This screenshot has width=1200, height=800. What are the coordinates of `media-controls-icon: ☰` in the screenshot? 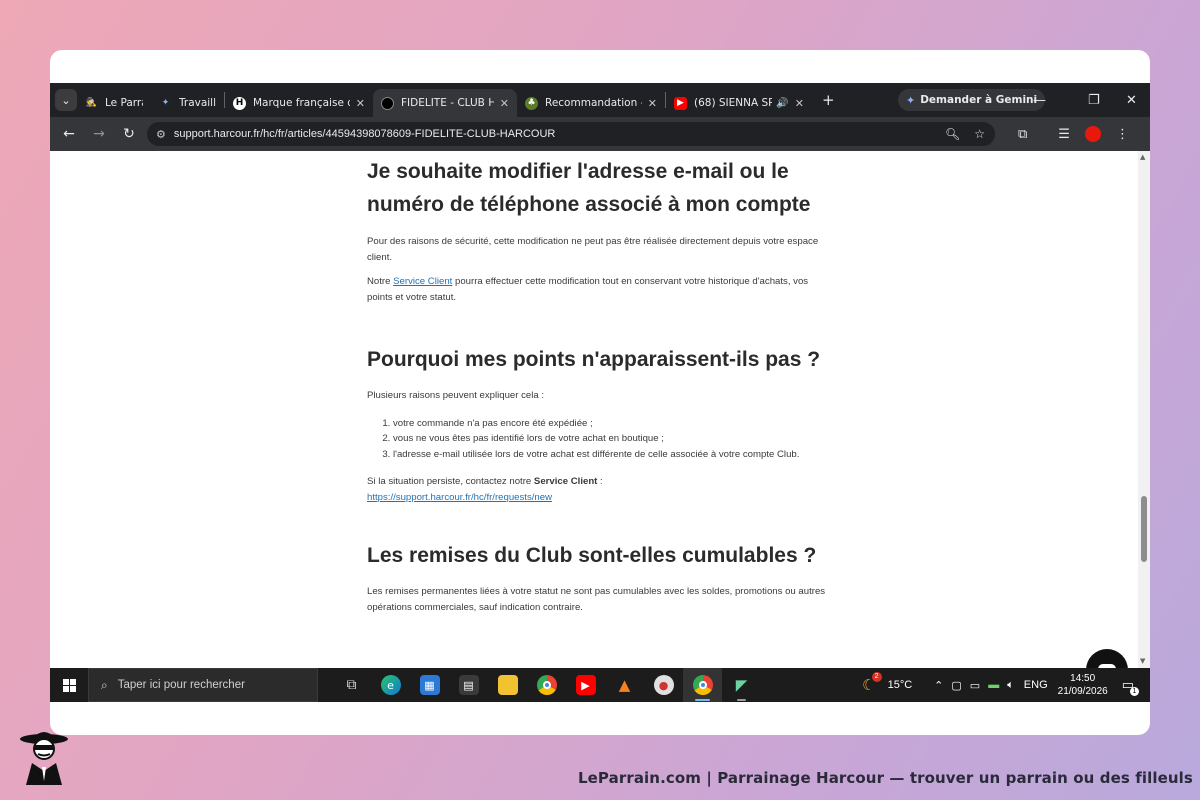 It's located at (1064, 134).